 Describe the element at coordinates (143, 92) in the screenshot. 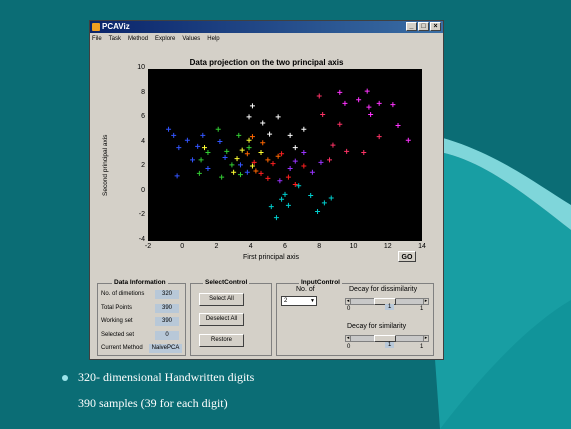

I see `y-tick-label: 8` at that location.